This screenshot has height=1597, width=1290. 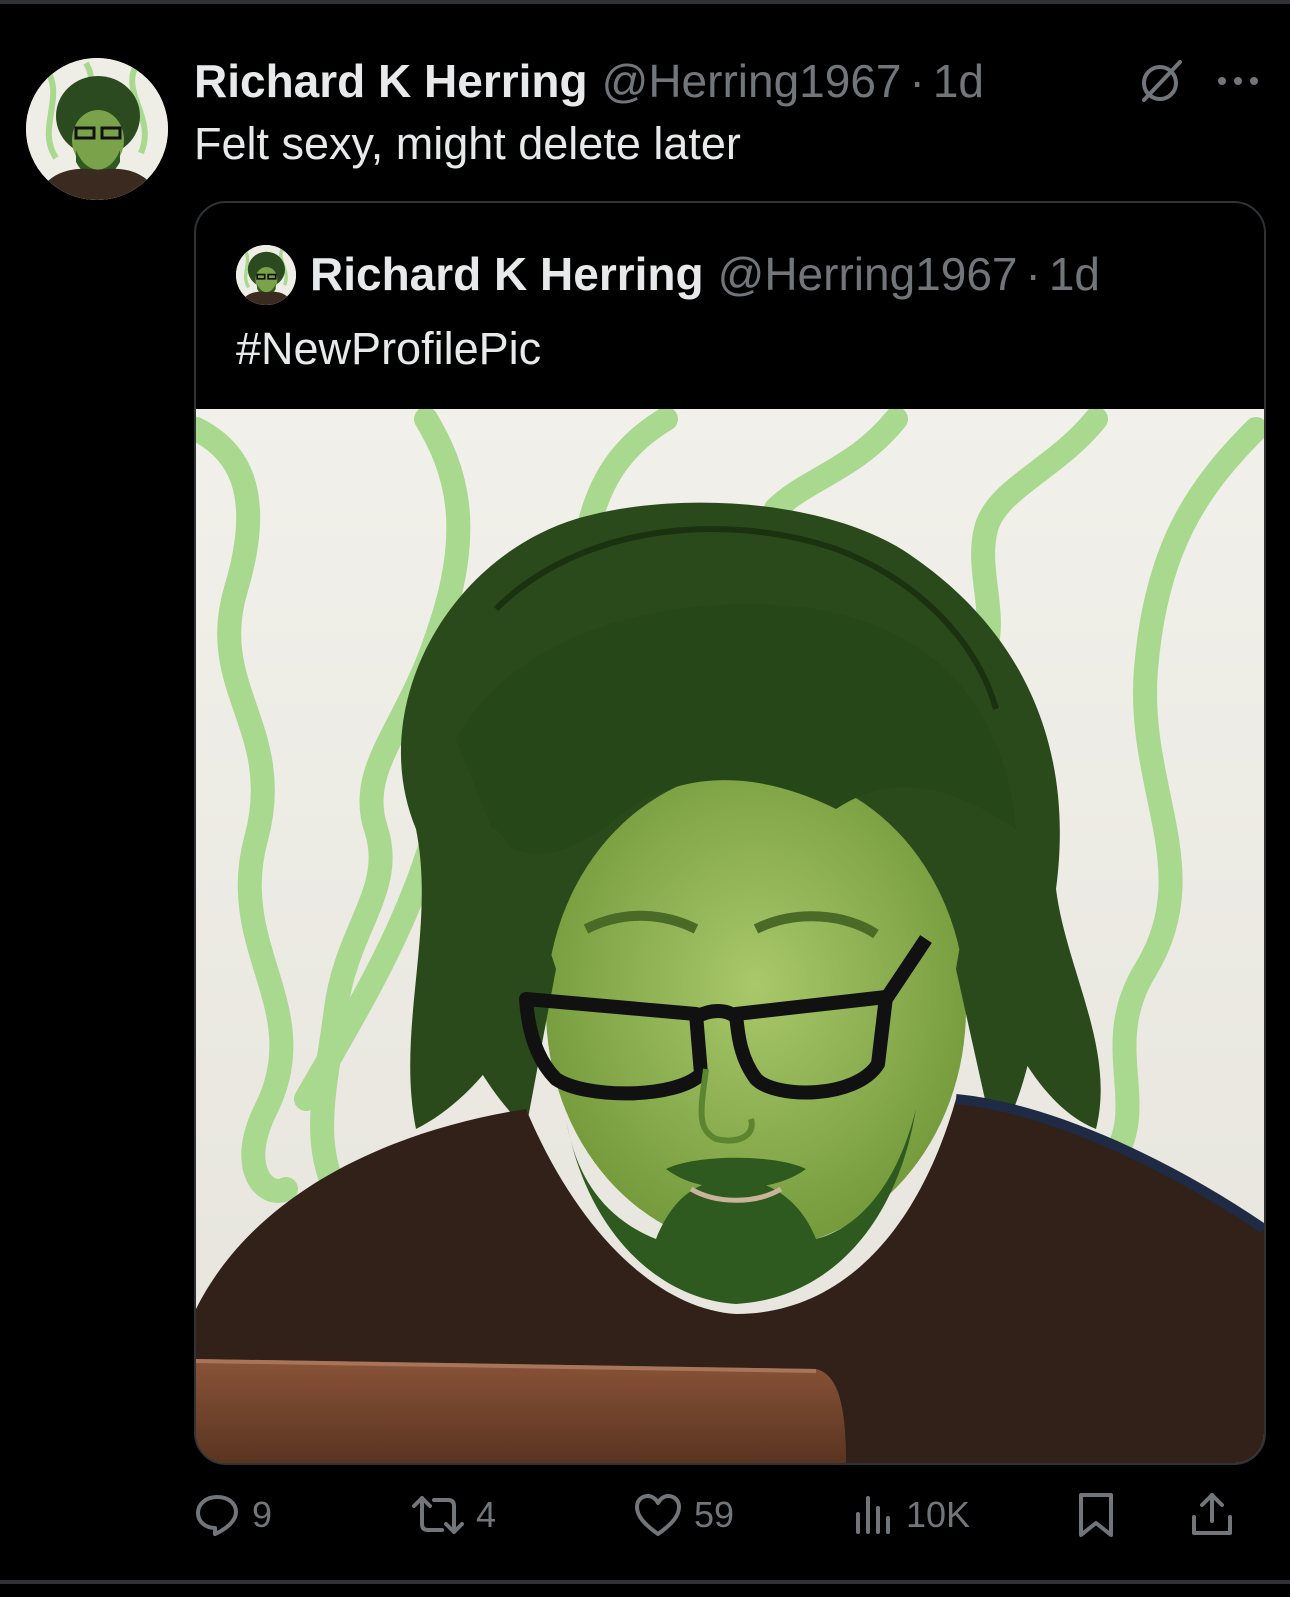 What do you see at coordinates (438, 1515) in the screenshot?
I see `repost-icon` at bounding box center [438, 1515].